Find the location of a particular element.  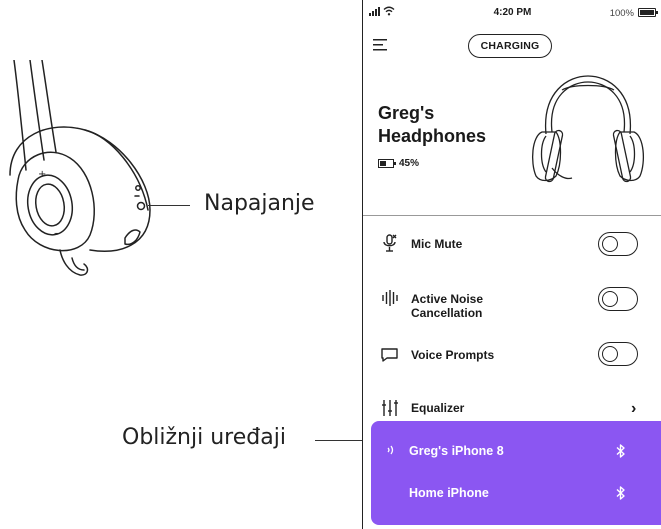

nearby-device-row-2: Home iPhone is located at coordinates (516, 498).